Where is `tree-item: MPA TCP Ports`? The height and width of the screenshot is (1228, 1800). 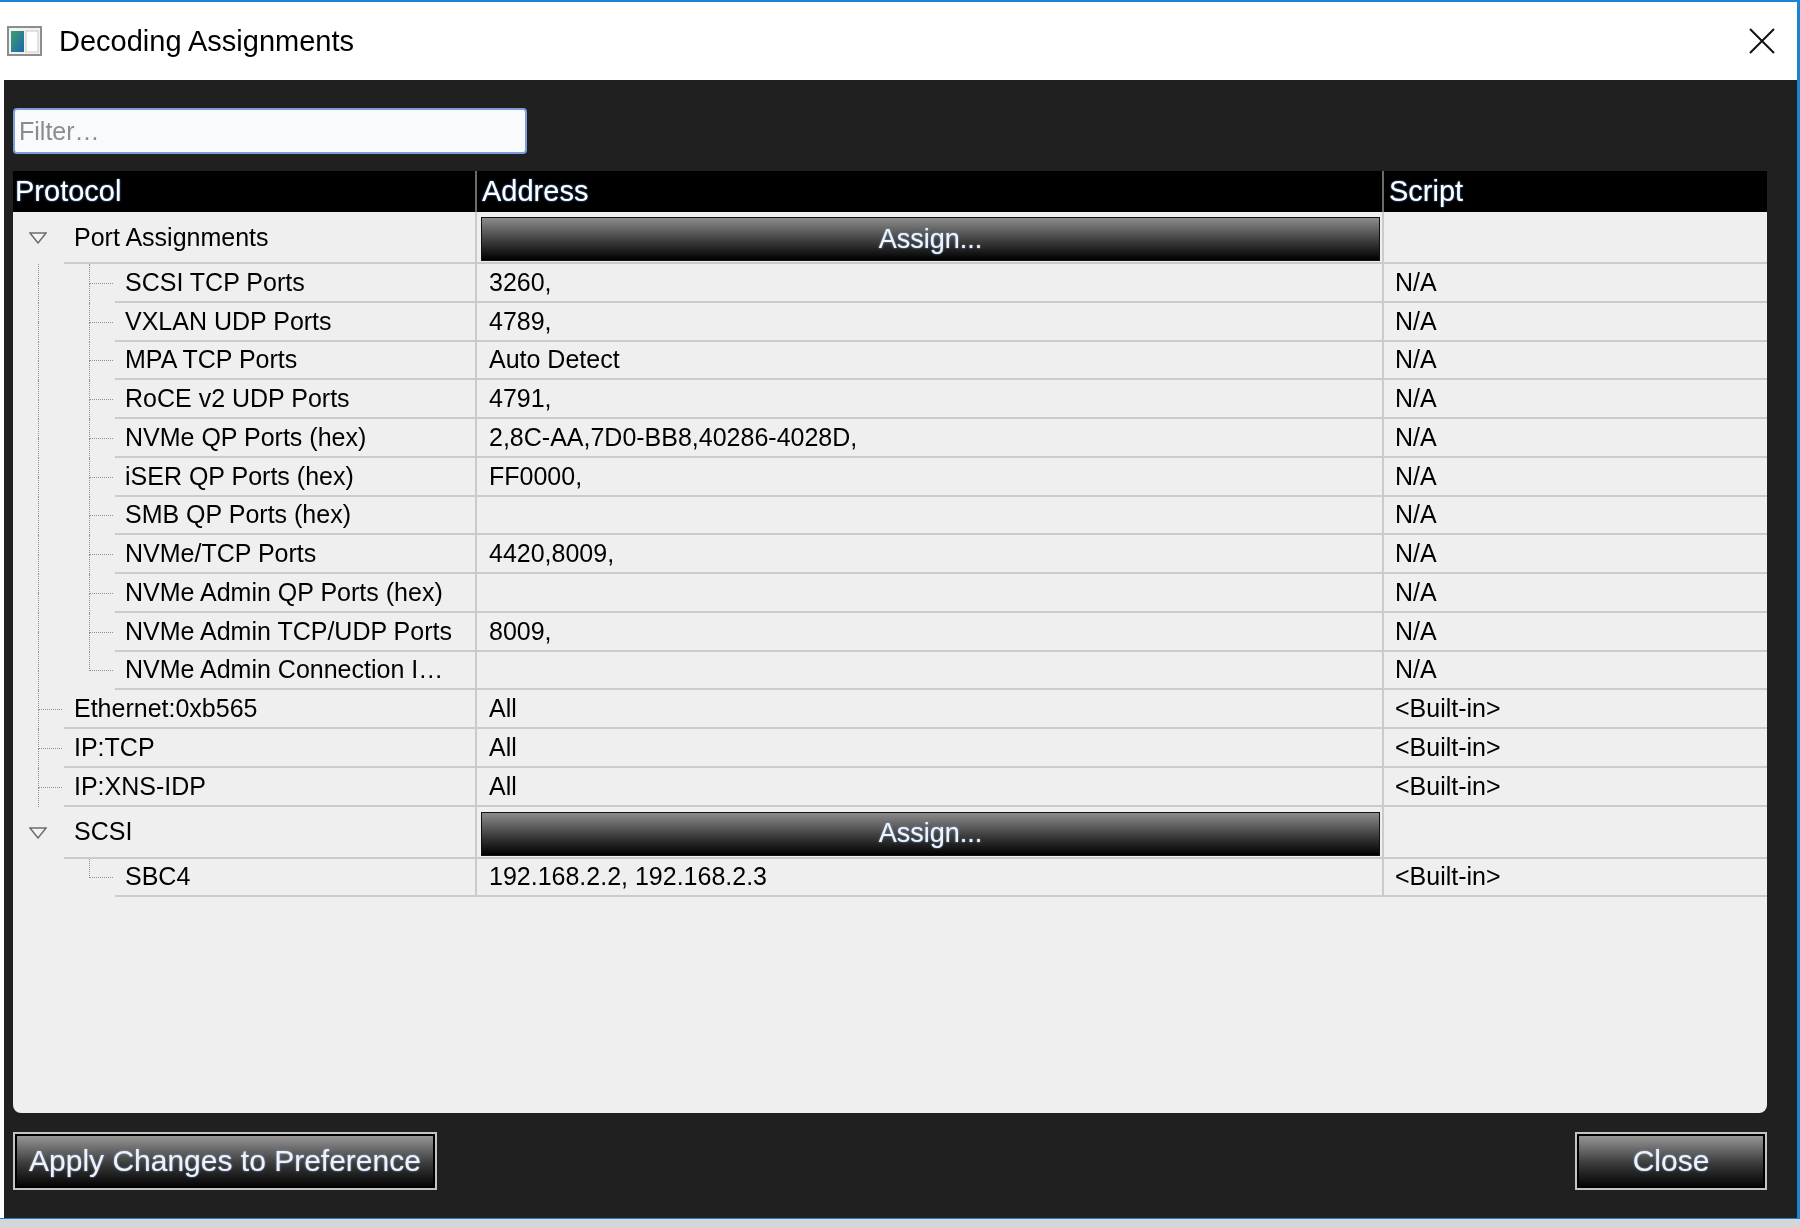 tree-item: MPA TCP Ports is located at coordinates (295, 361).